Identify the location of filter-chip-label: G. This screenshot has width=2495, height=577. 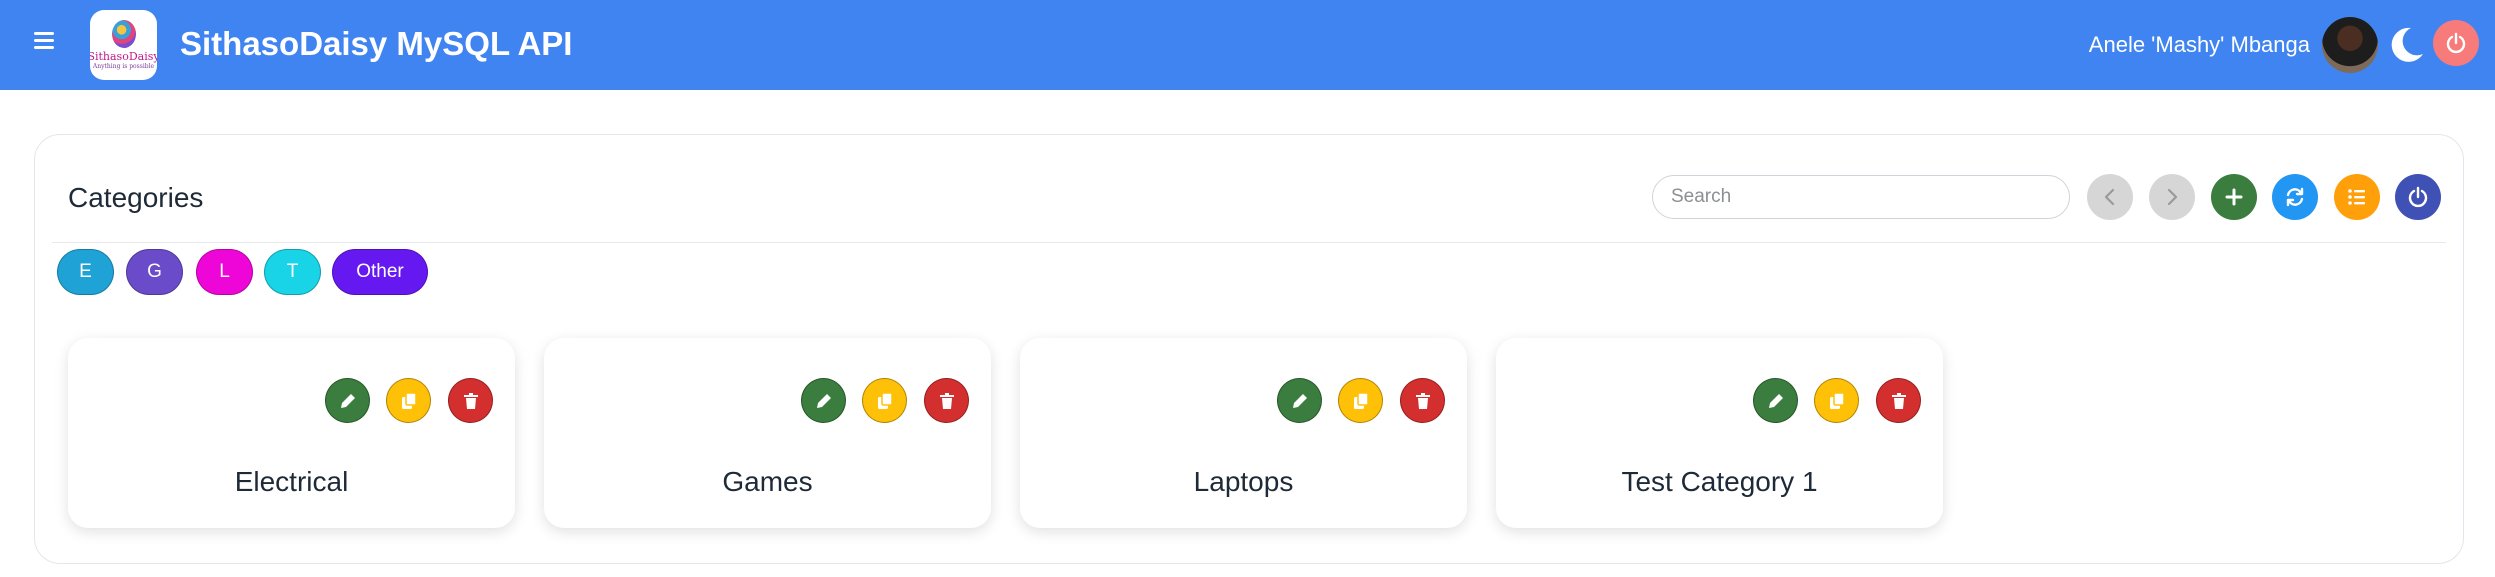
(154, 271).